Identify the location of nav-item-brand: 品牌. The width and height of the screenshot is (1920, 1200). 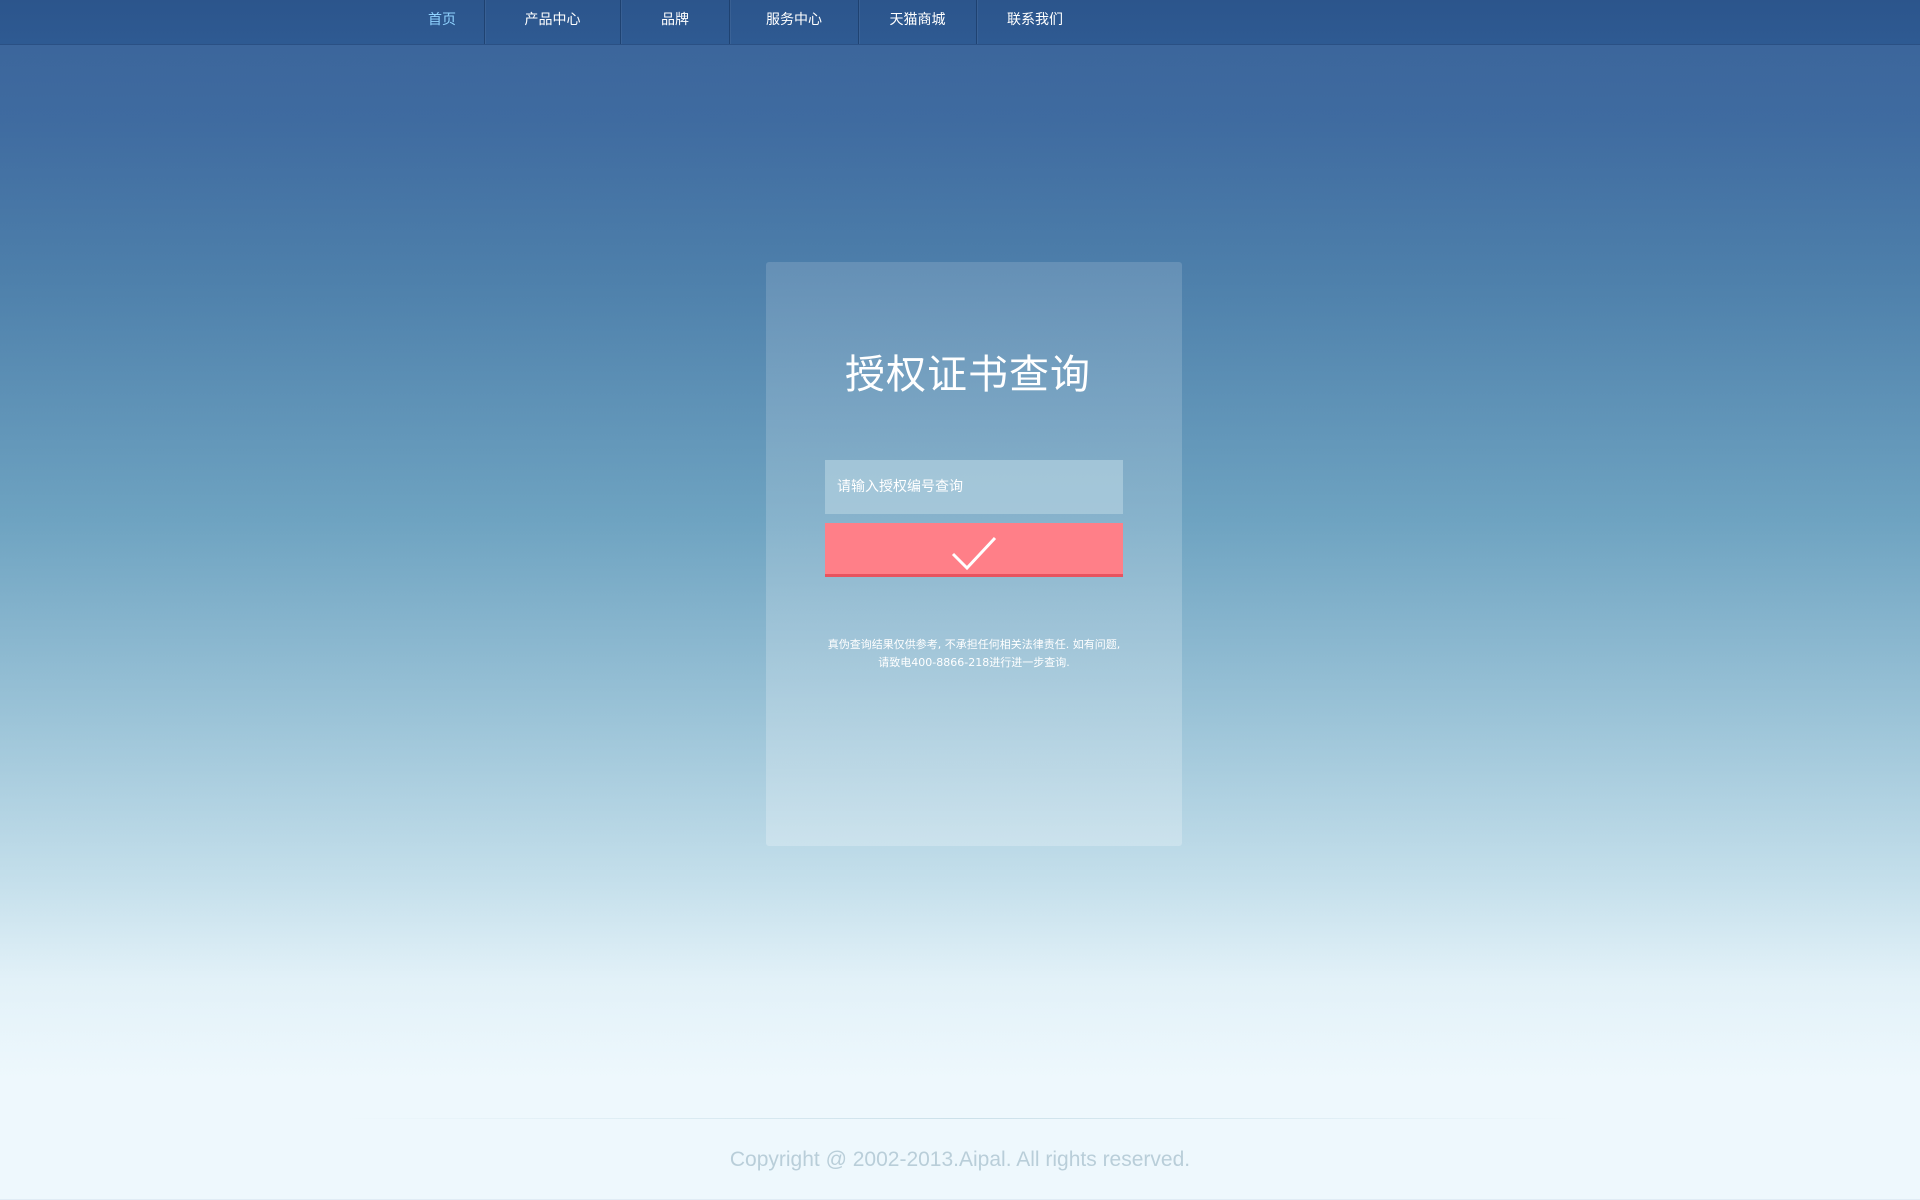
(675, 22).